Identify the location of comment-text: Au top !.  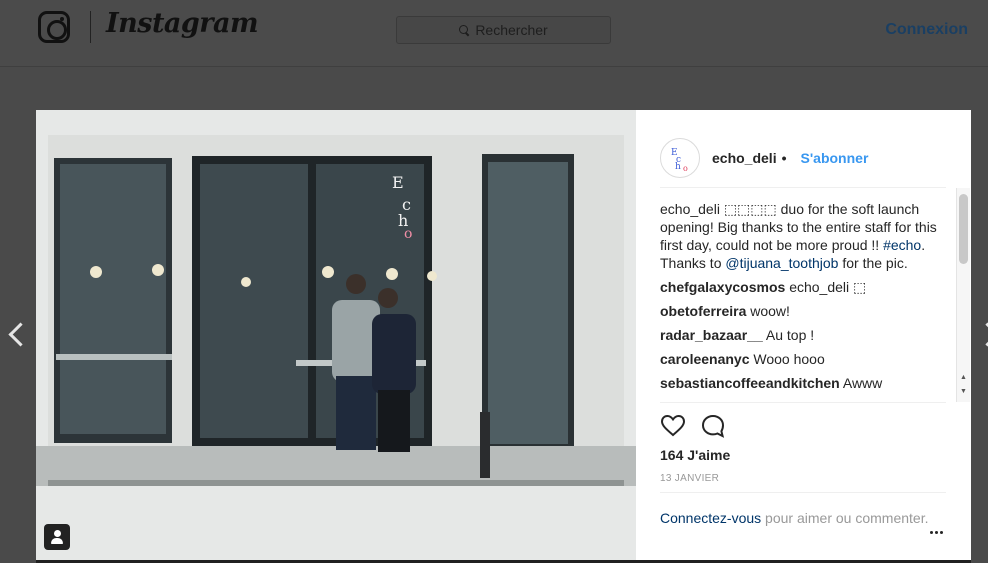
(790, 335).